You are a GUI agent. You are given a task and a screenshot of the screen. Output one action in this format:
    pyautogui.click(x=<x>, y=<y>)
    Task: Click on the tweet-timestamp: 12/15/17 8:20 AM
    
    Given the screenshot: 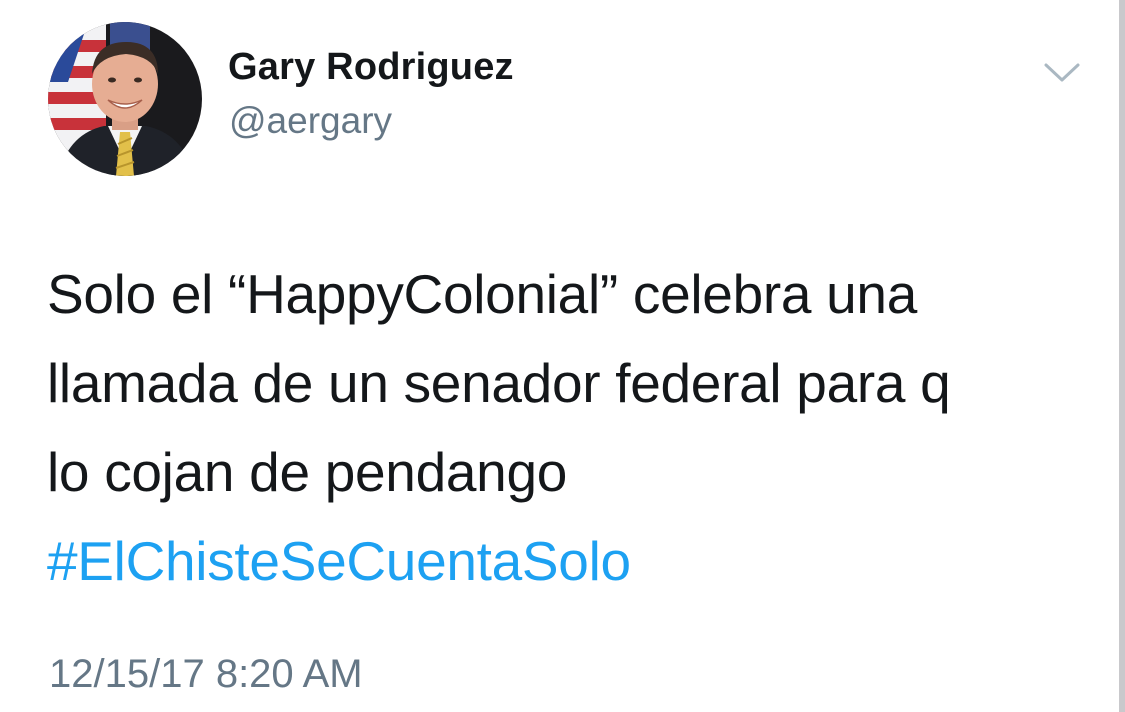 What is the action you would take?
    pyautogui.click(x=206, y=674)
    